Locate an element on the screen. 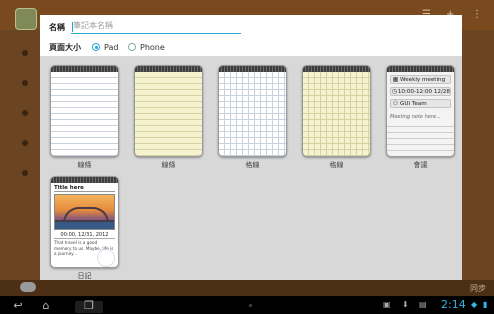 The image size is (494, 314). calendar-icon: ▦ is located at coordinates (395, 79).